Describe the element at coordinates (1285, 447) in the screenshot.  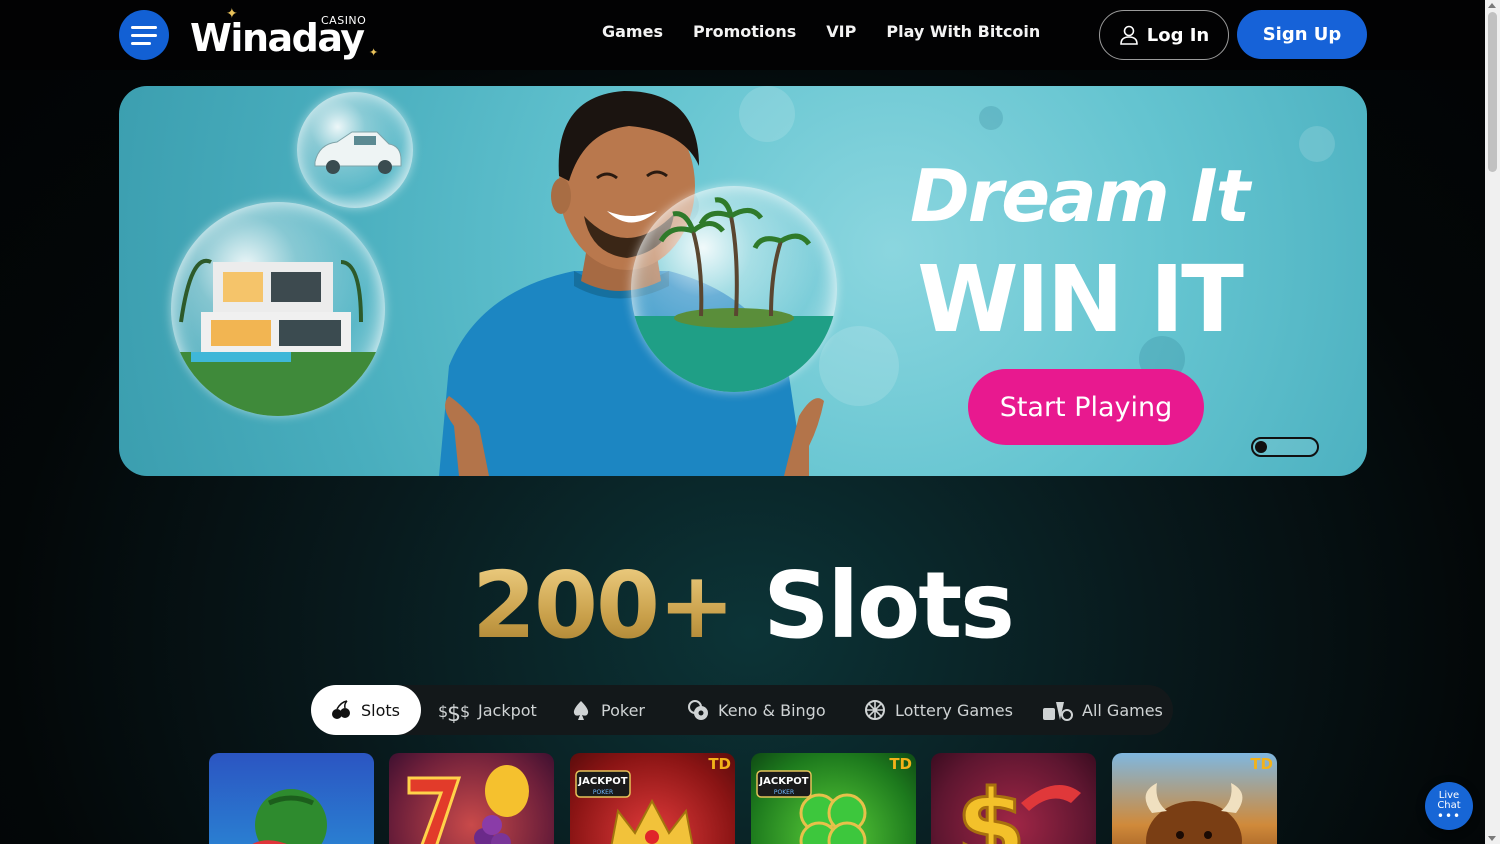
I see `carousel-indicator` at that location.